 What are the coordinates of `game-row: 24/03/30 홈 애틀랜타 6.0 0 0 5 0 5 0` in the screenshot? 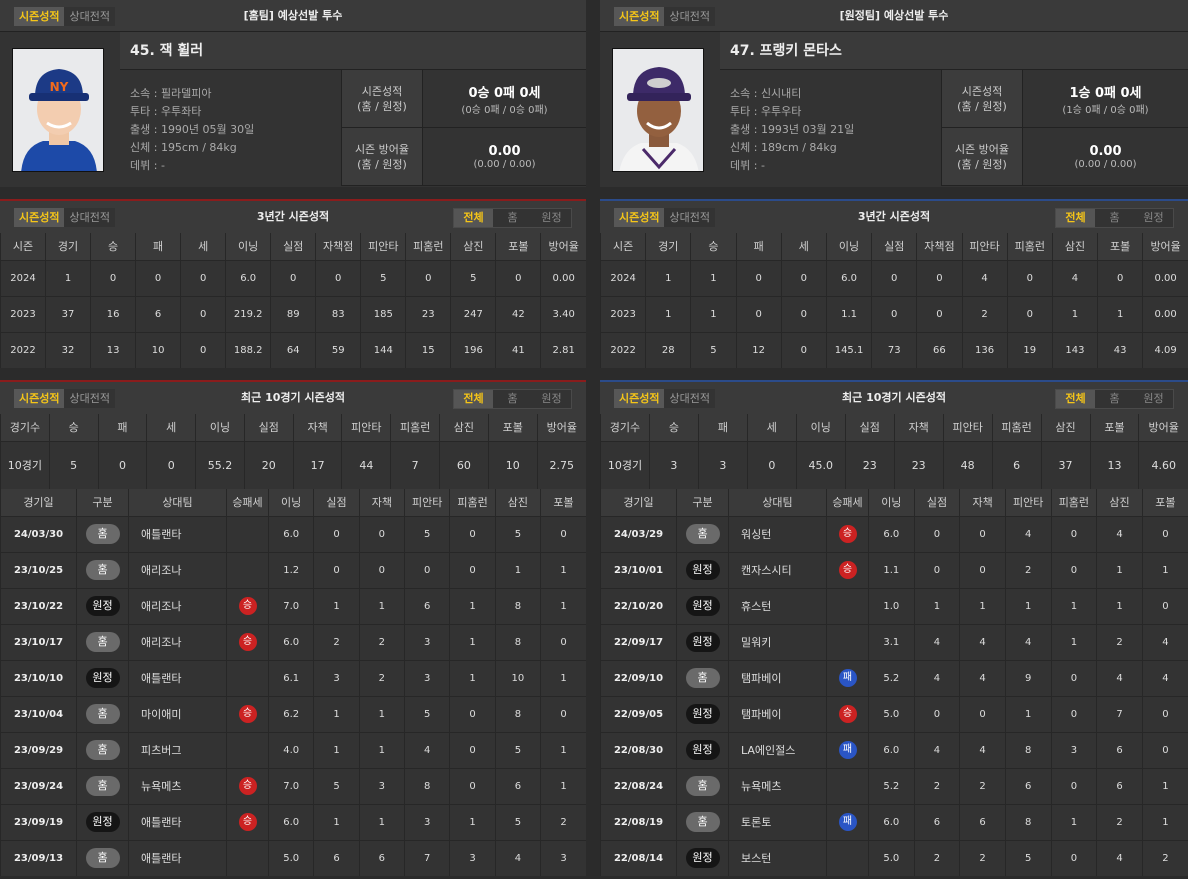 It's located at (293, 533).